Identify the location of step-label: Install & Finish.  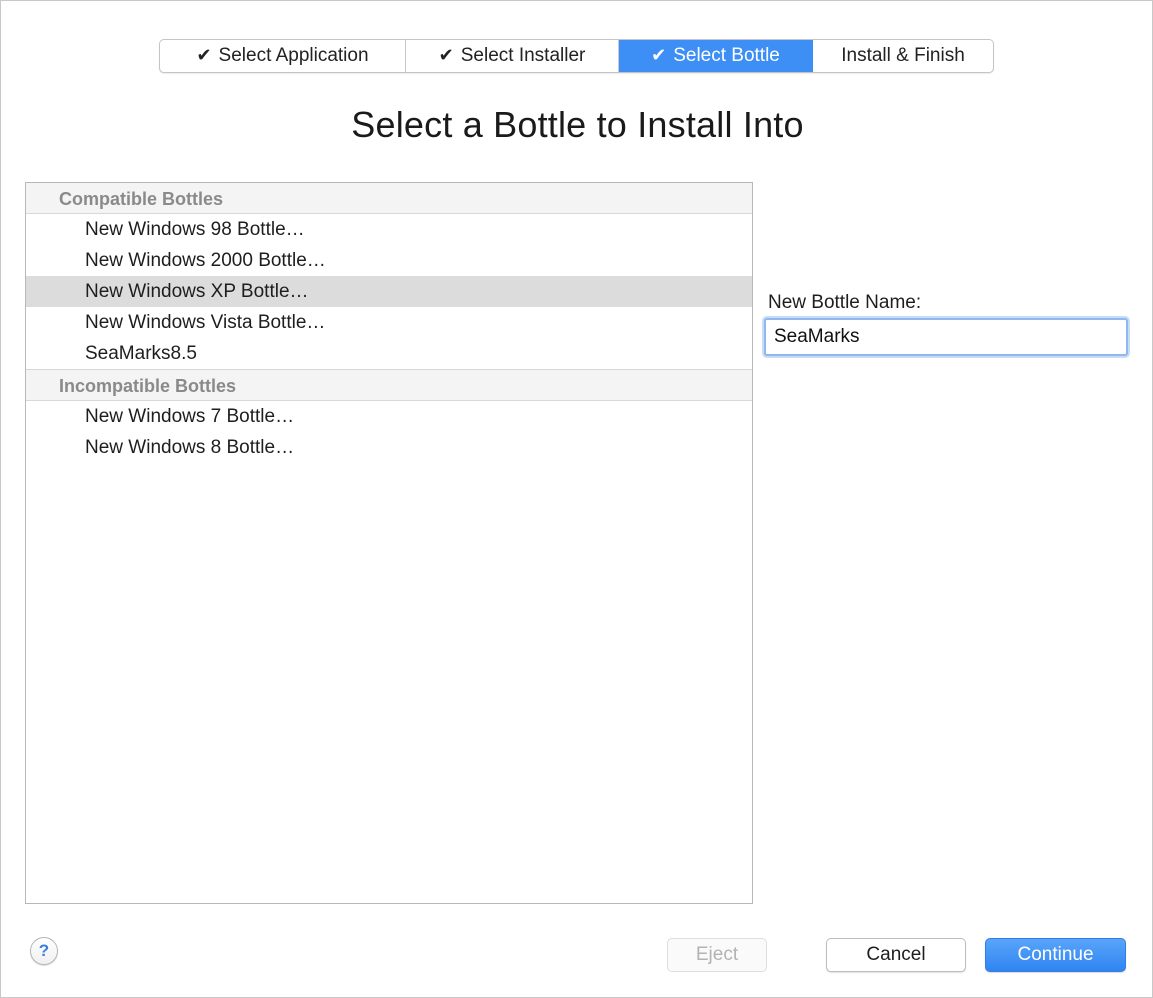
(903, 55).